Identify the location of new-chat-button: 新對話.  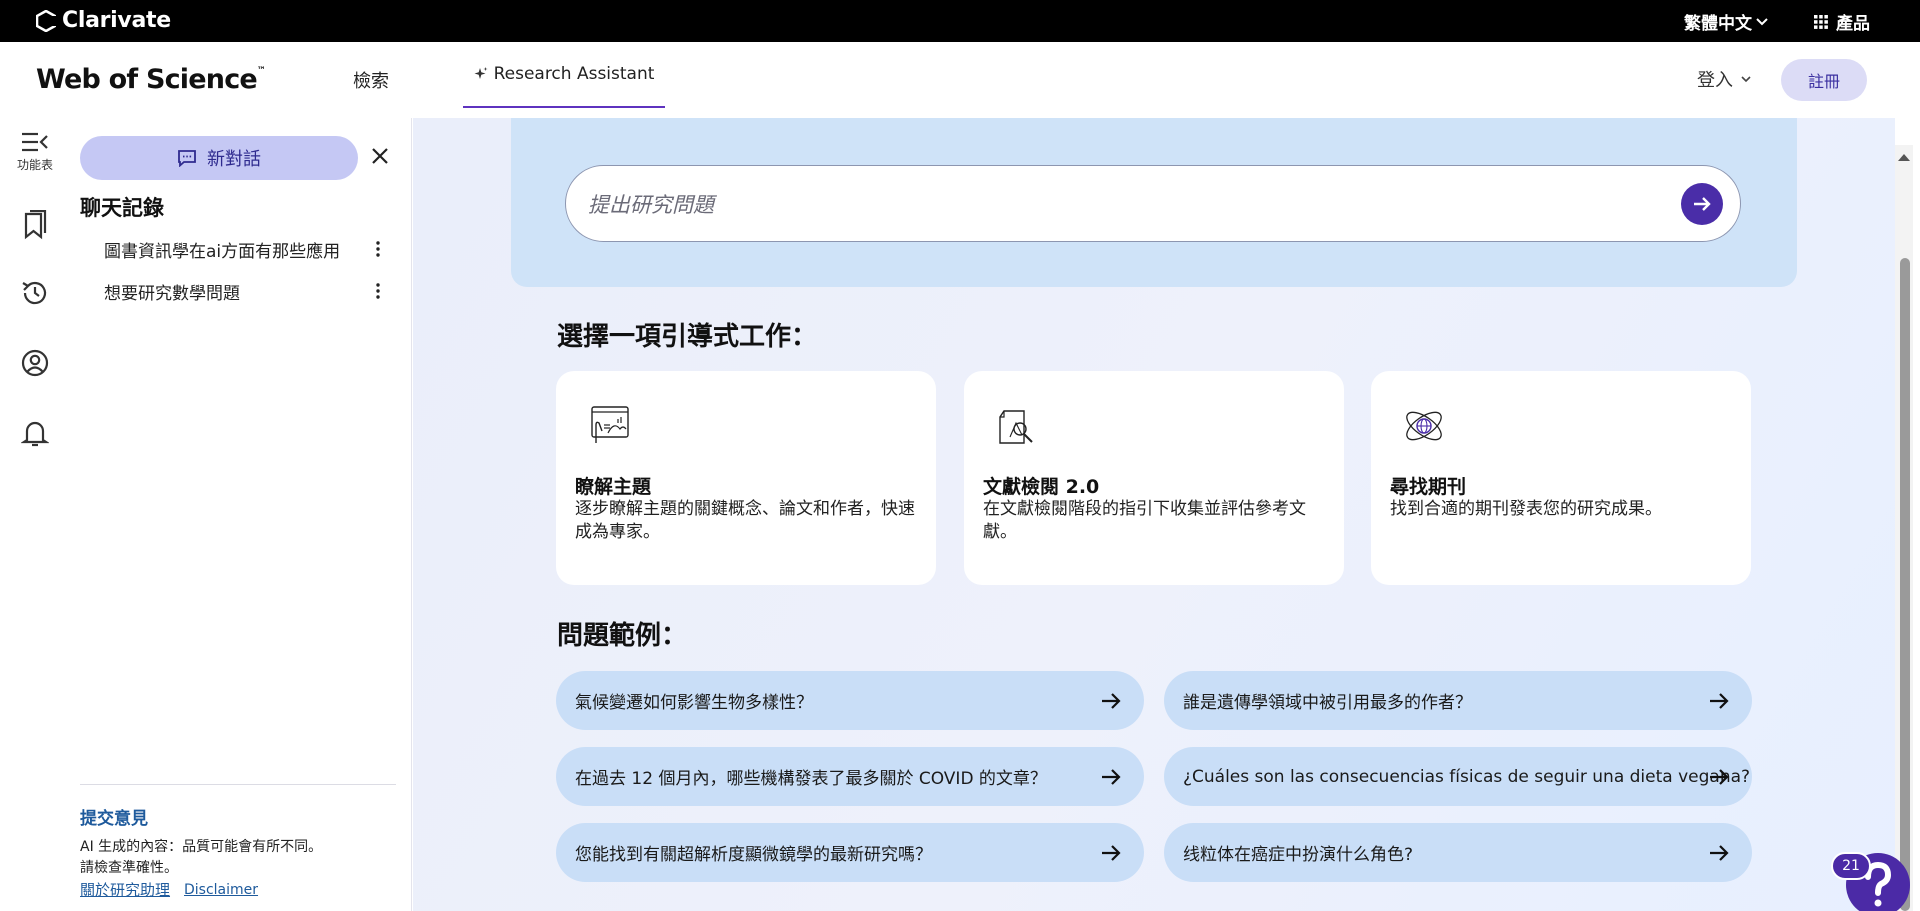
(219, 158).